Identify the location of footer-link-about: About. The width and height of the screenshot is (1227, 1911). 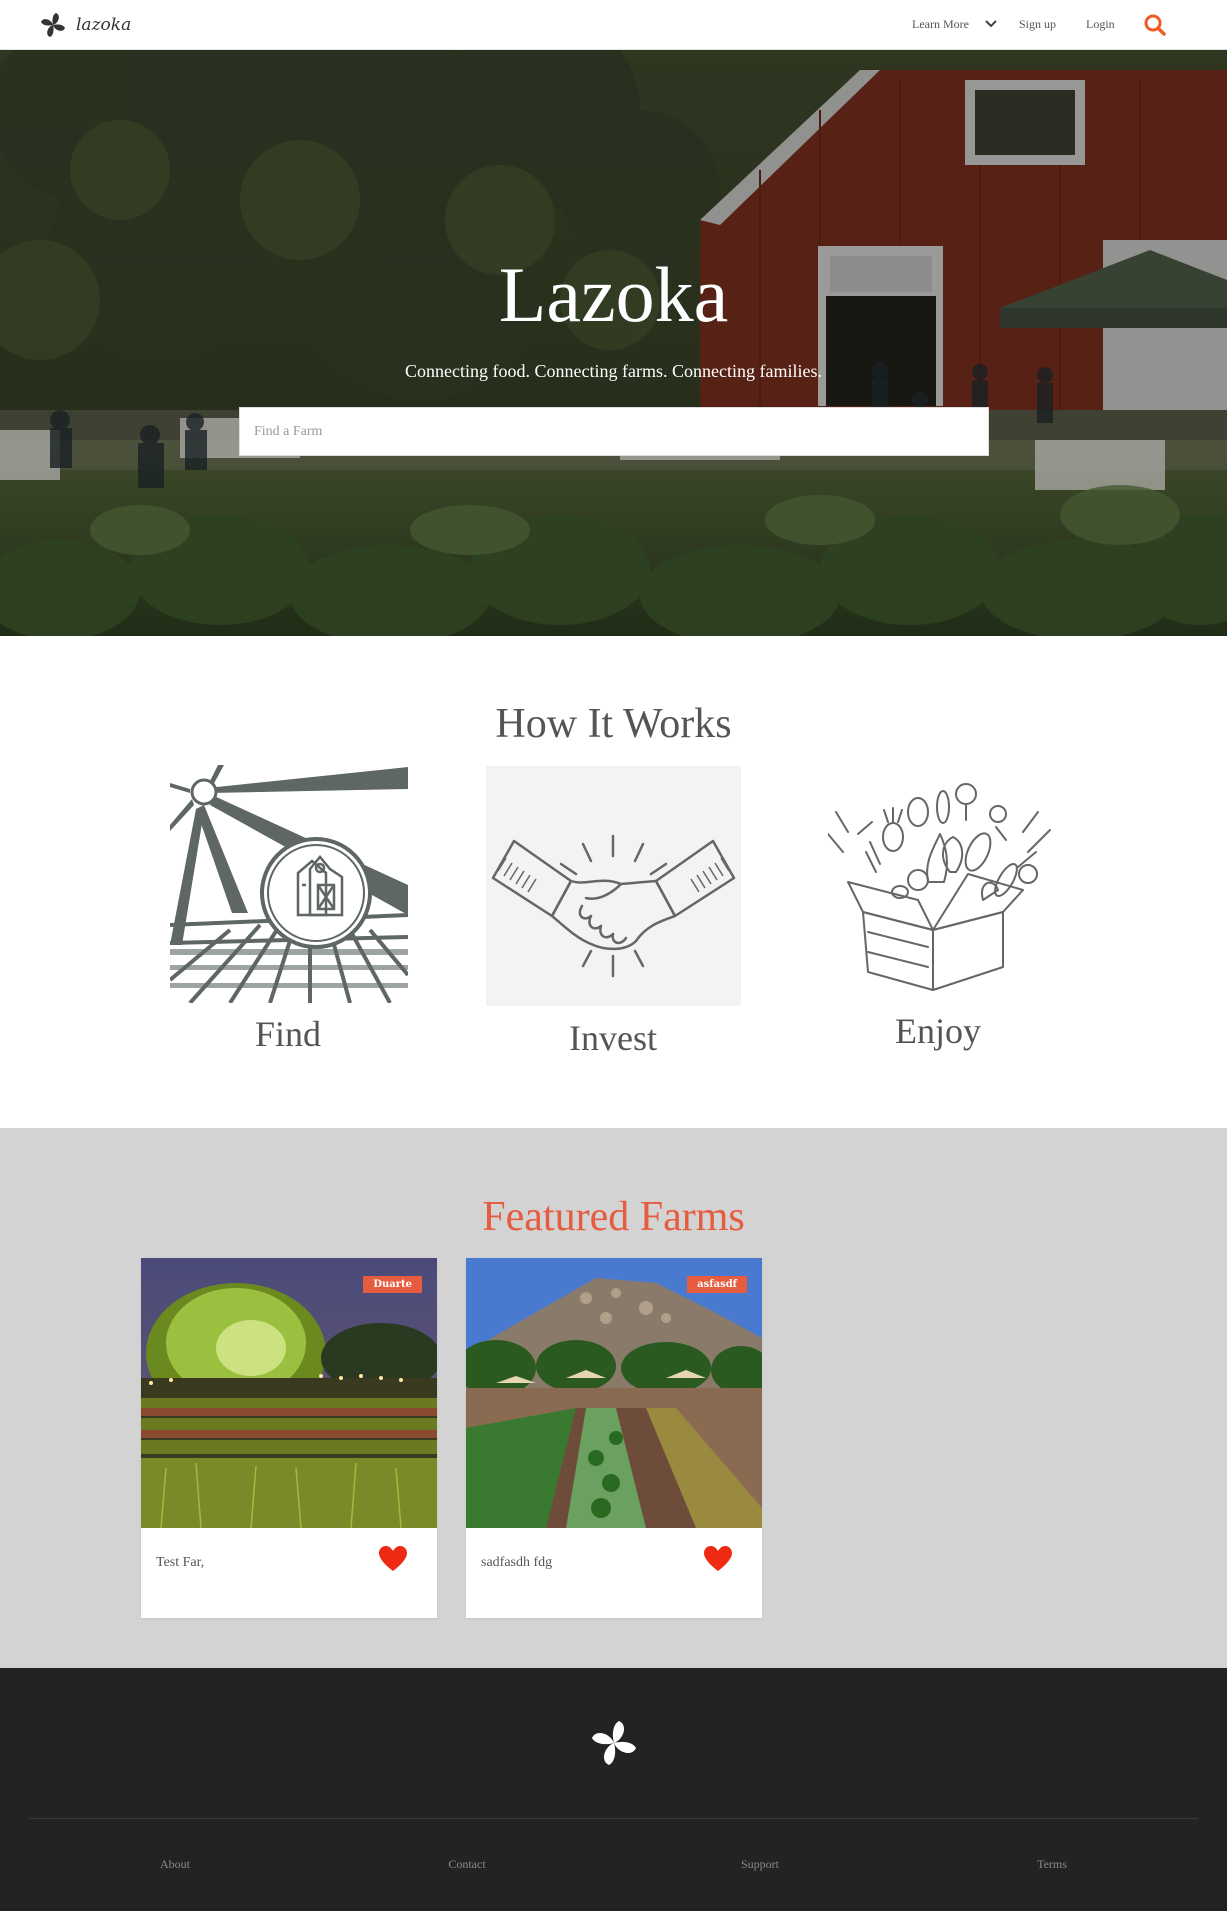
(175, 1864).